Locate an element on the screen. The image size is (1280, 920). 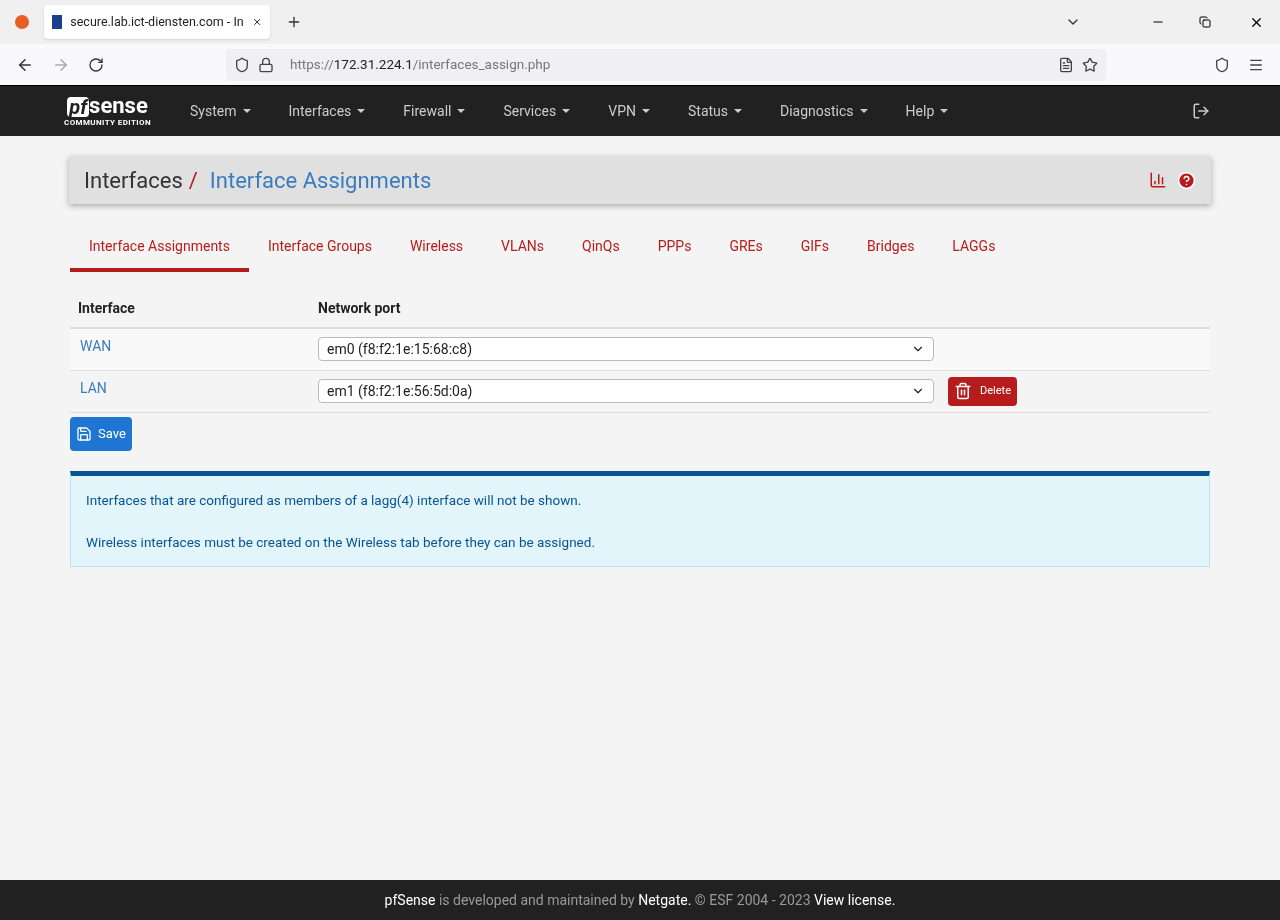
tab: Interface Groups is located at coordinates (319, 248).